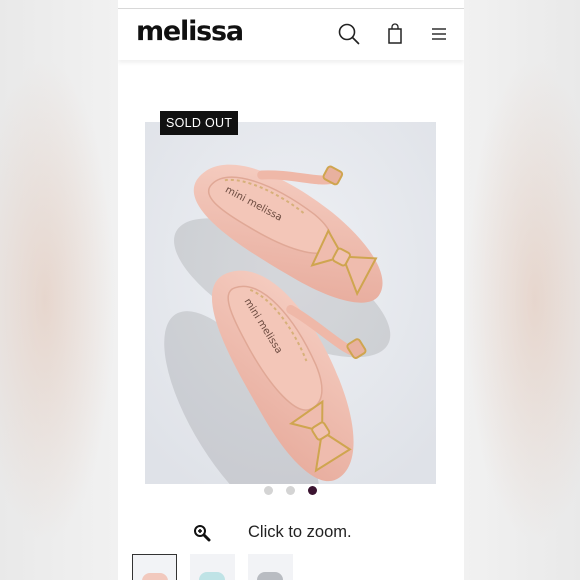 The image size is (580, 580). Describe the element at coordinates (291, 4) in the screenshot. I see `announcement-bar` at that location.